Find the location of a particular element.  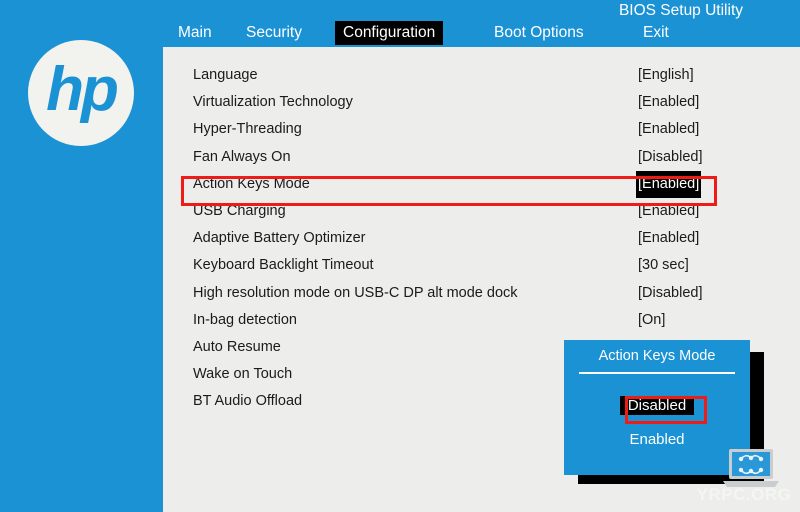

setting-row: Adaptive Battery Optimizer [Enabled] is located at coordinates (482, 238).